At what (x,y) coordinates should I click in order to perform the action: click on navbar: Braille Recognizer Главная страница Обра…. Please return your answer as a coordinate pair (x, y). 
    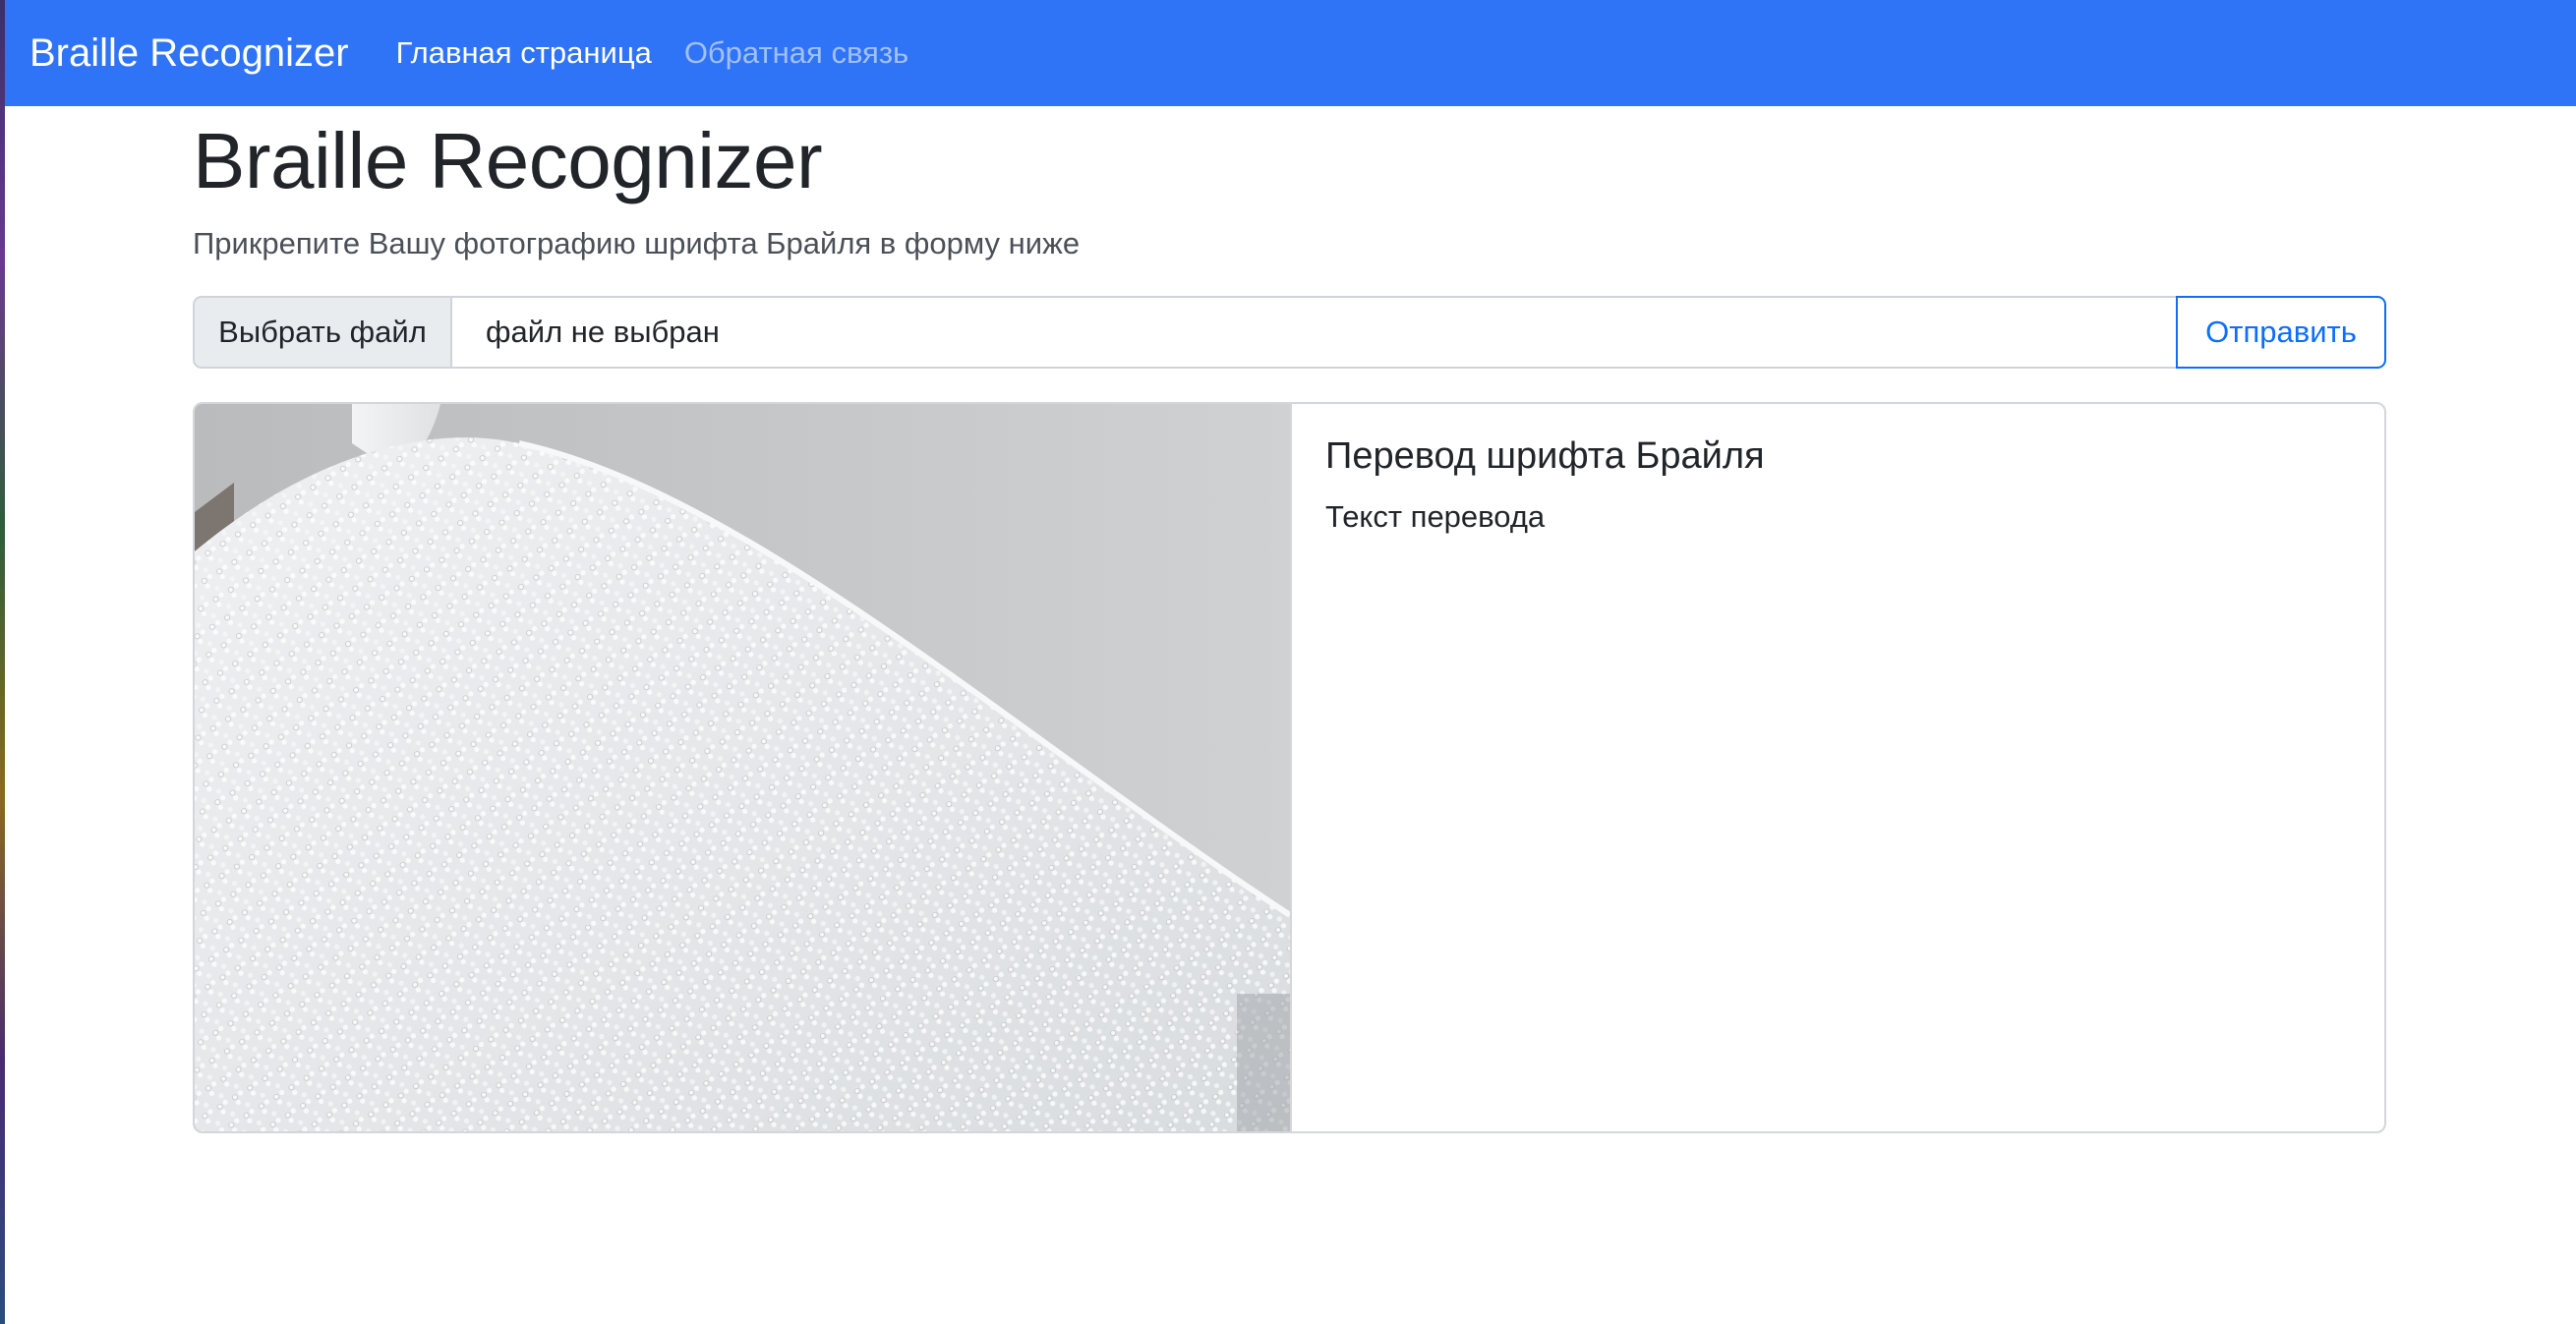
    Looking at the image, I should click on (1290, 53).